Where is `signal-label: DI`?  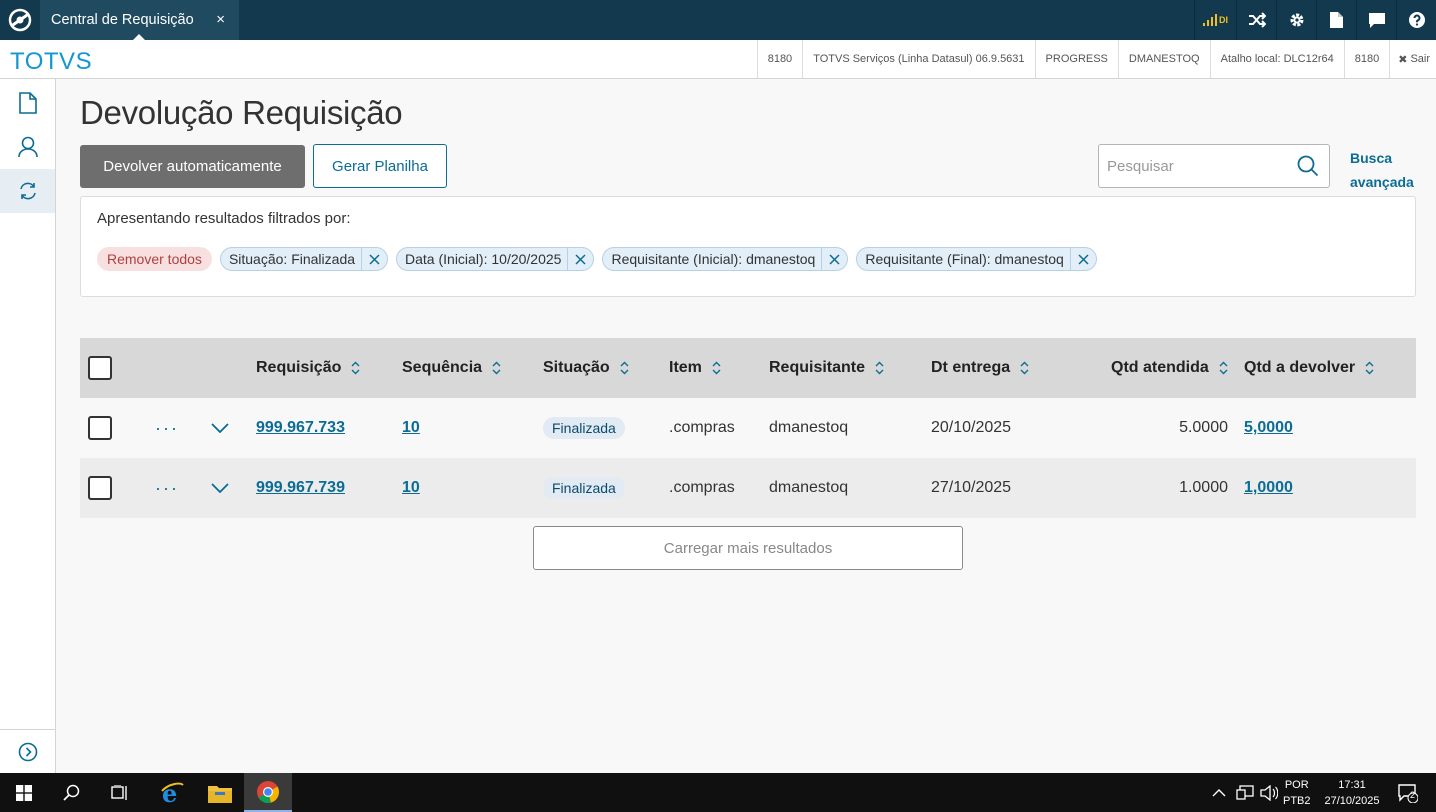 signal-label: DI is located at coordinates (1223, 20).